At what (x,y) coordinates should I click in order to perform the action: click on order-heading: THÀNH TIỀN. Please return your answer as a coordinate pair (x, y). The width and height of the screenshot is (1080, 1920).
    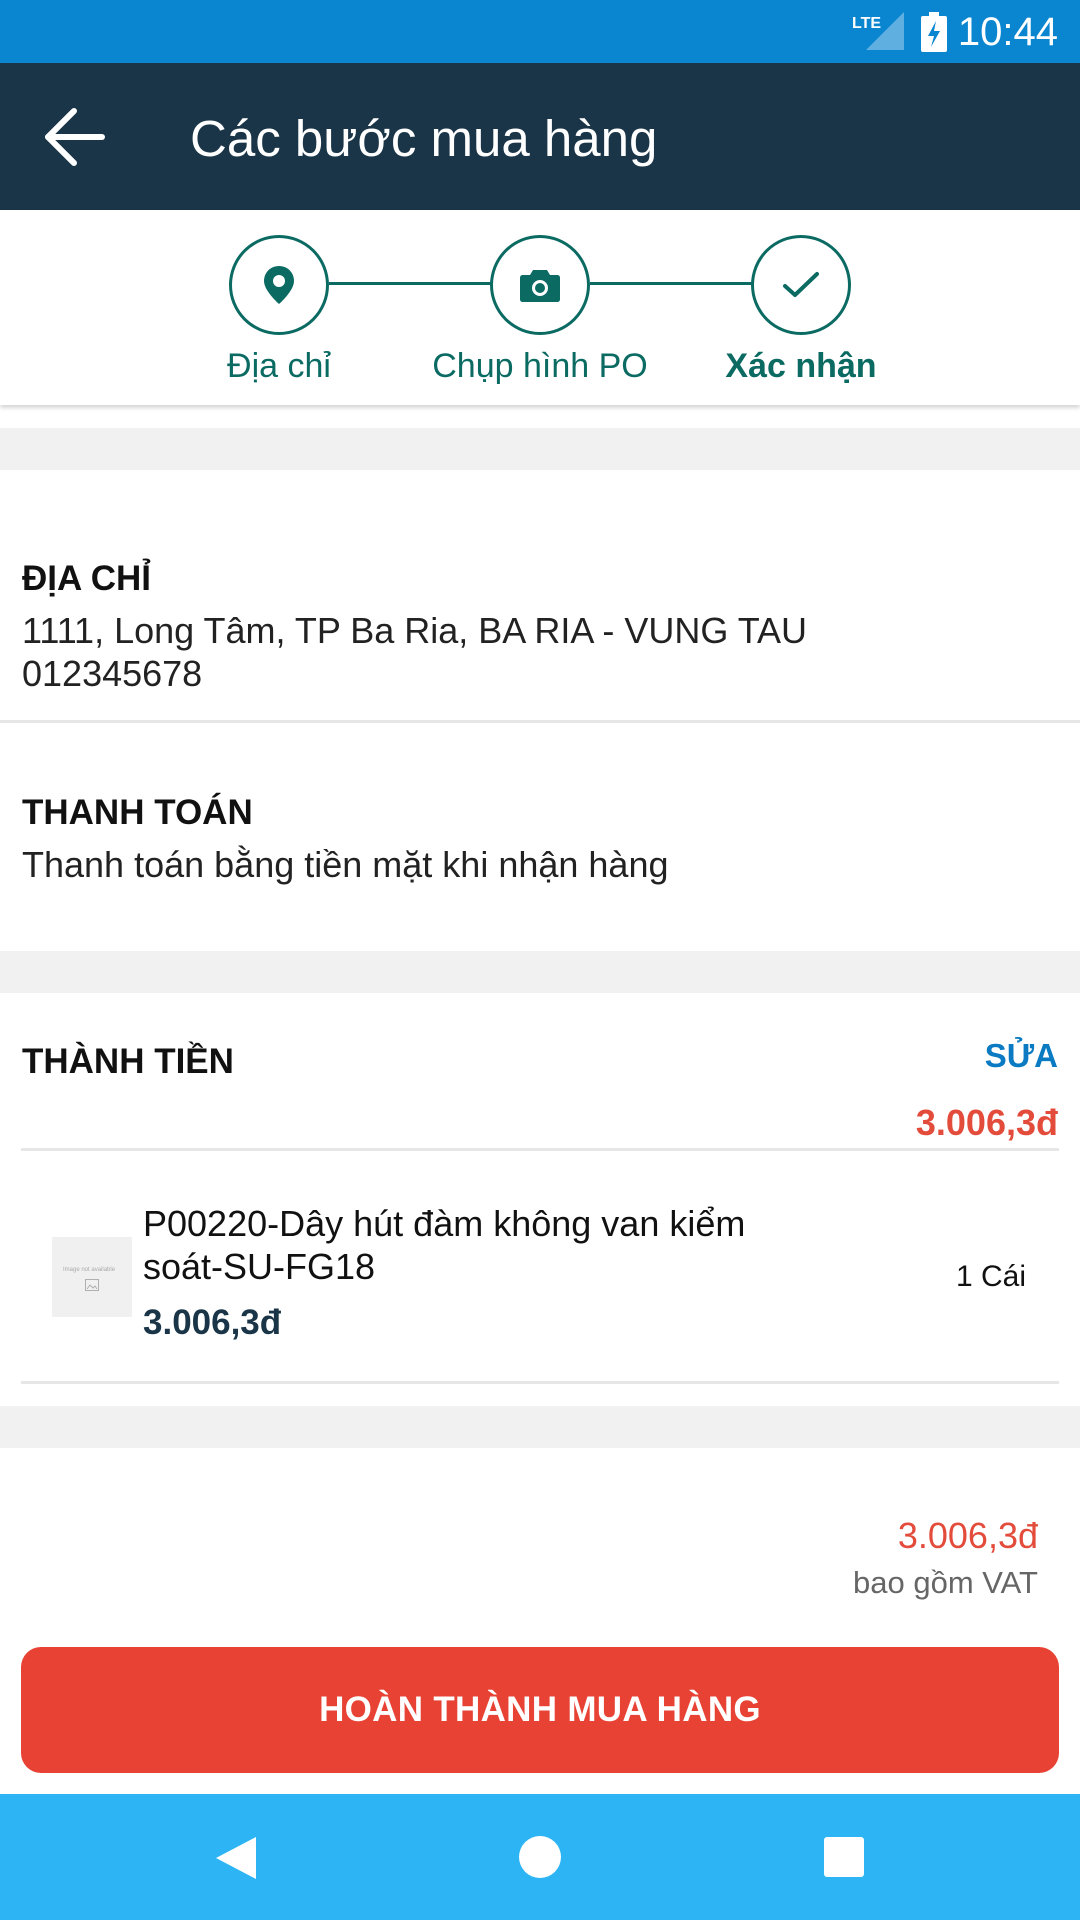
    Looking at the image, I should click on (128, 1061).